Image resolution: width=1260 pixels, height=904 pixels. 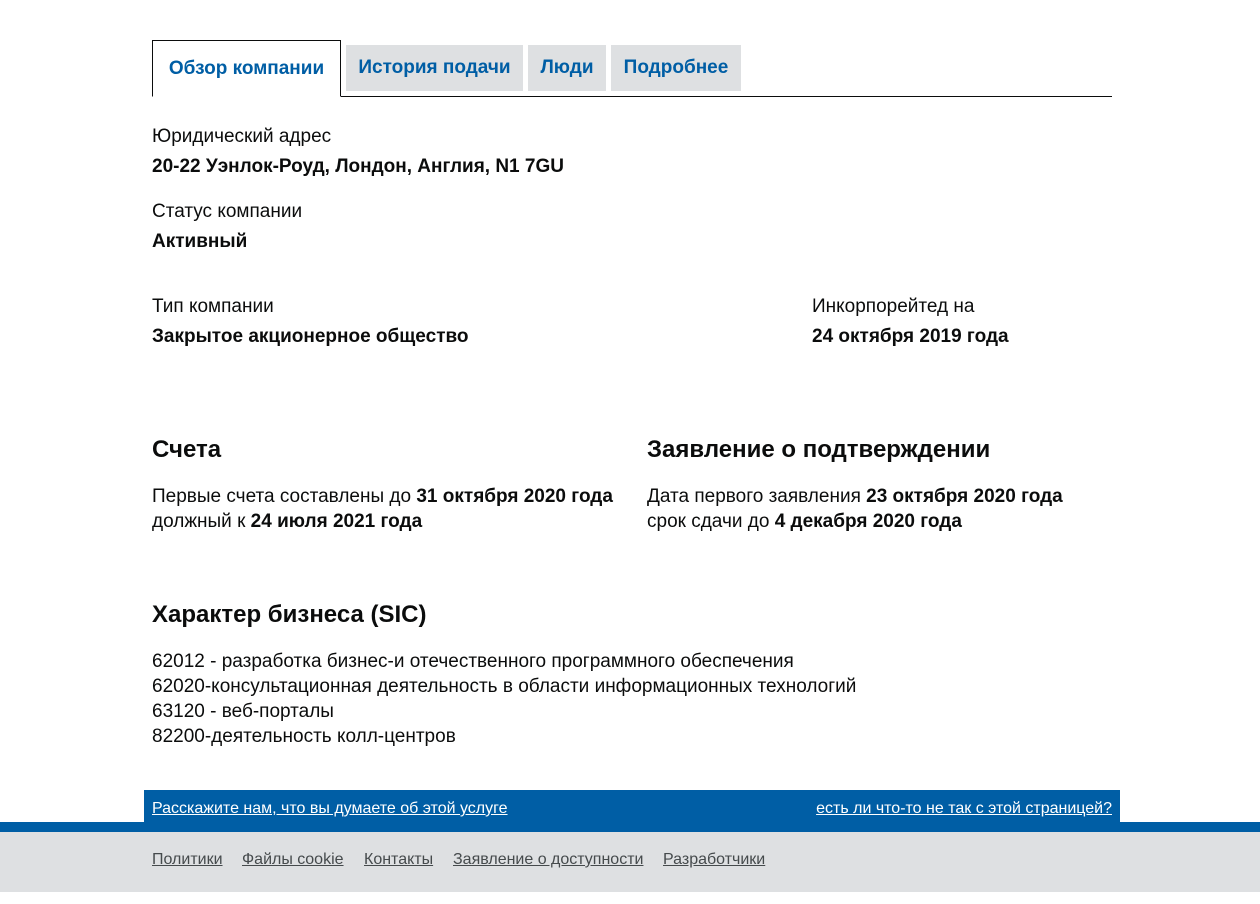 I want to click on sic-item: 63120 - веб-порталы, so click(x=243, y=711).